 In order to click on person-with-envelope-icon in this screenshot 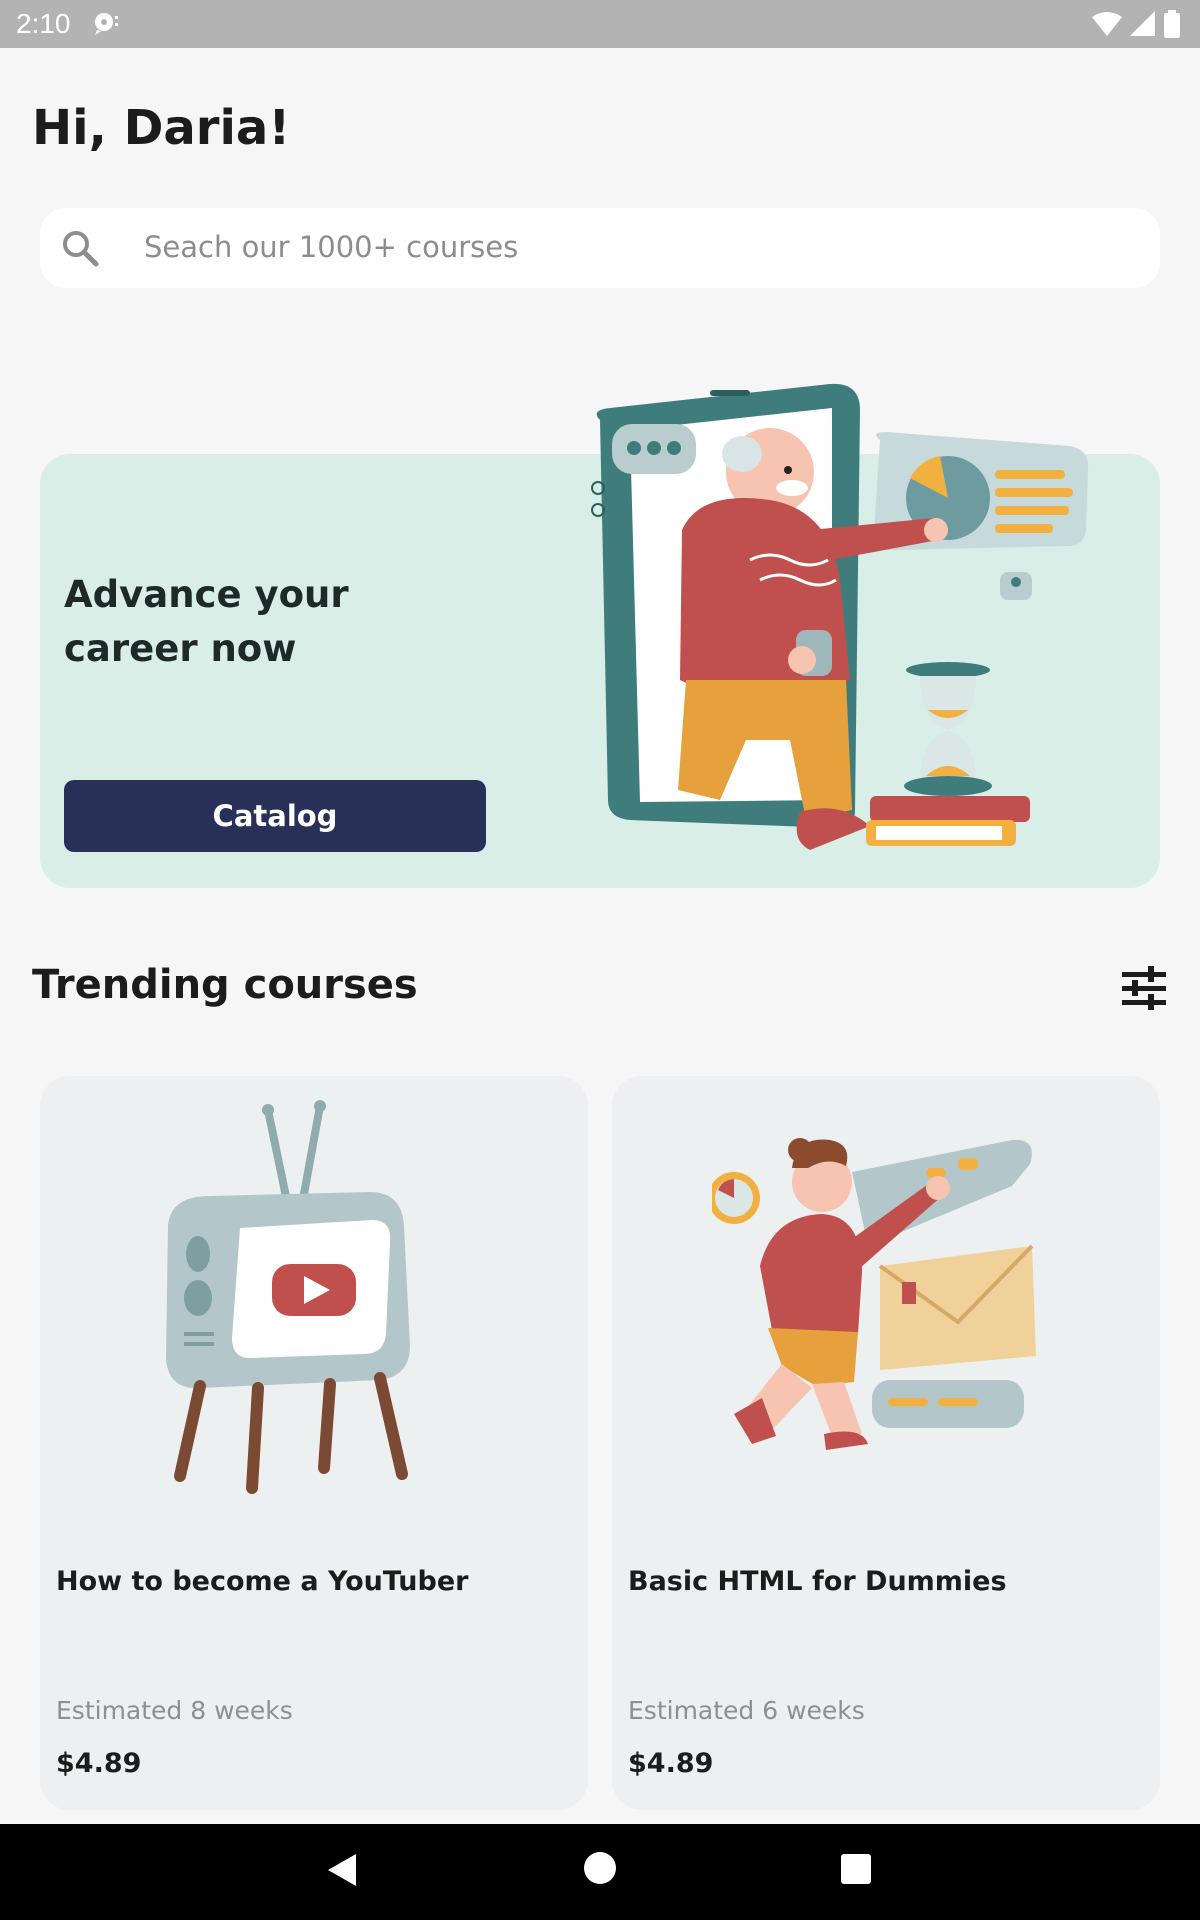, I will do `click(880, 1298)`.